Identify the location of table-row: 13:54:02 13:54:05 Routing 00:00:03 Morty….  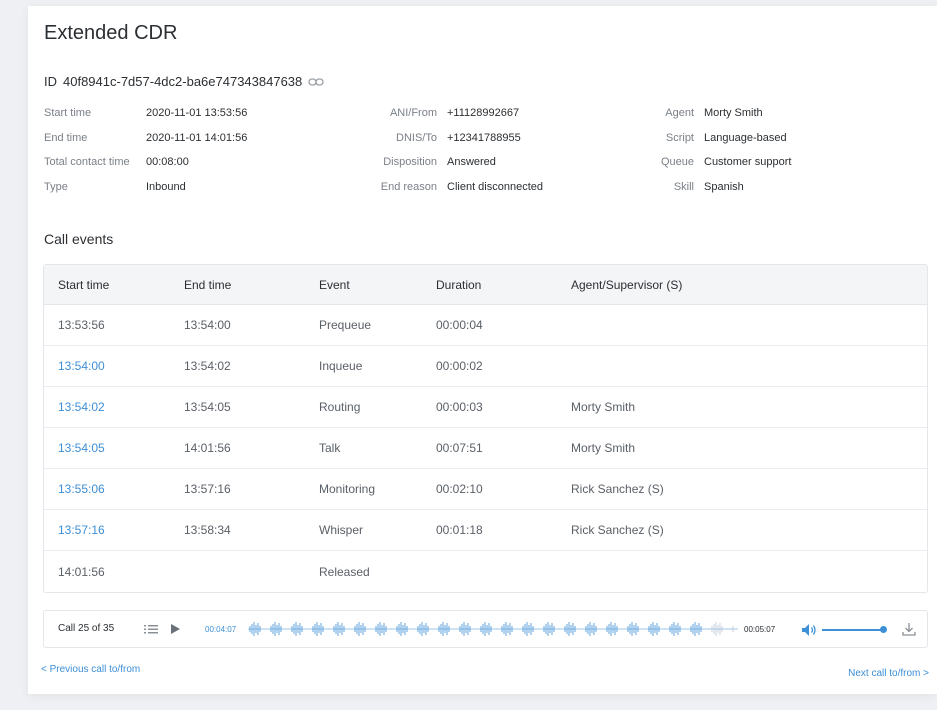
(485, 407).